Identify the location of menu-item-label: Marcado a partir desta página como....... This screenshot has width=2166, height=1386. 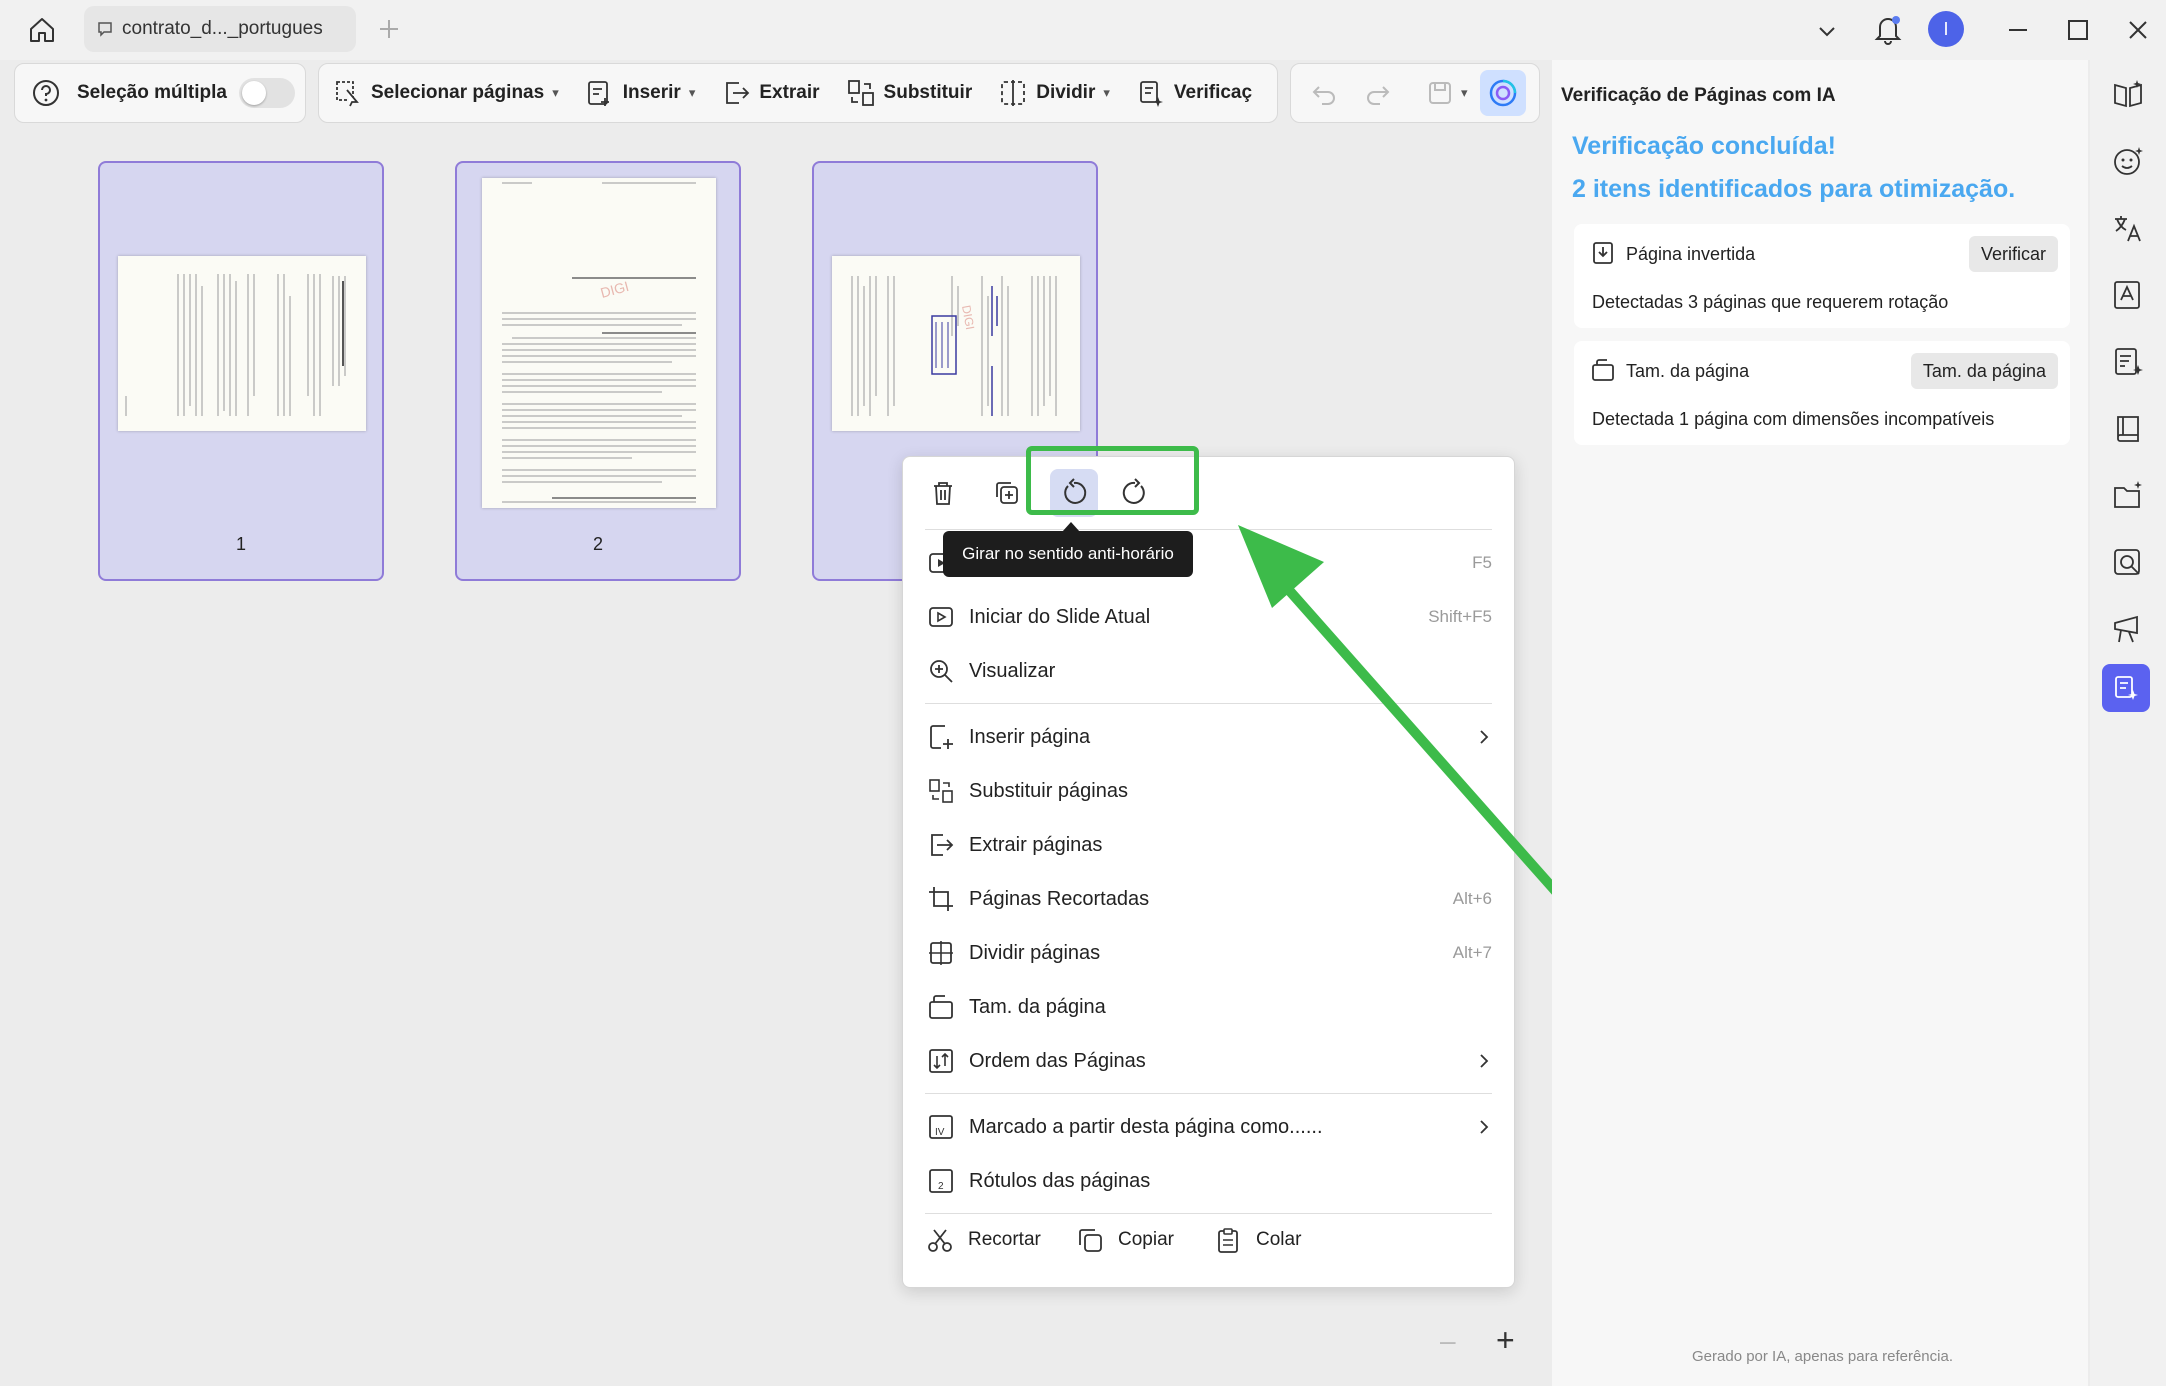
(1146, 1126).